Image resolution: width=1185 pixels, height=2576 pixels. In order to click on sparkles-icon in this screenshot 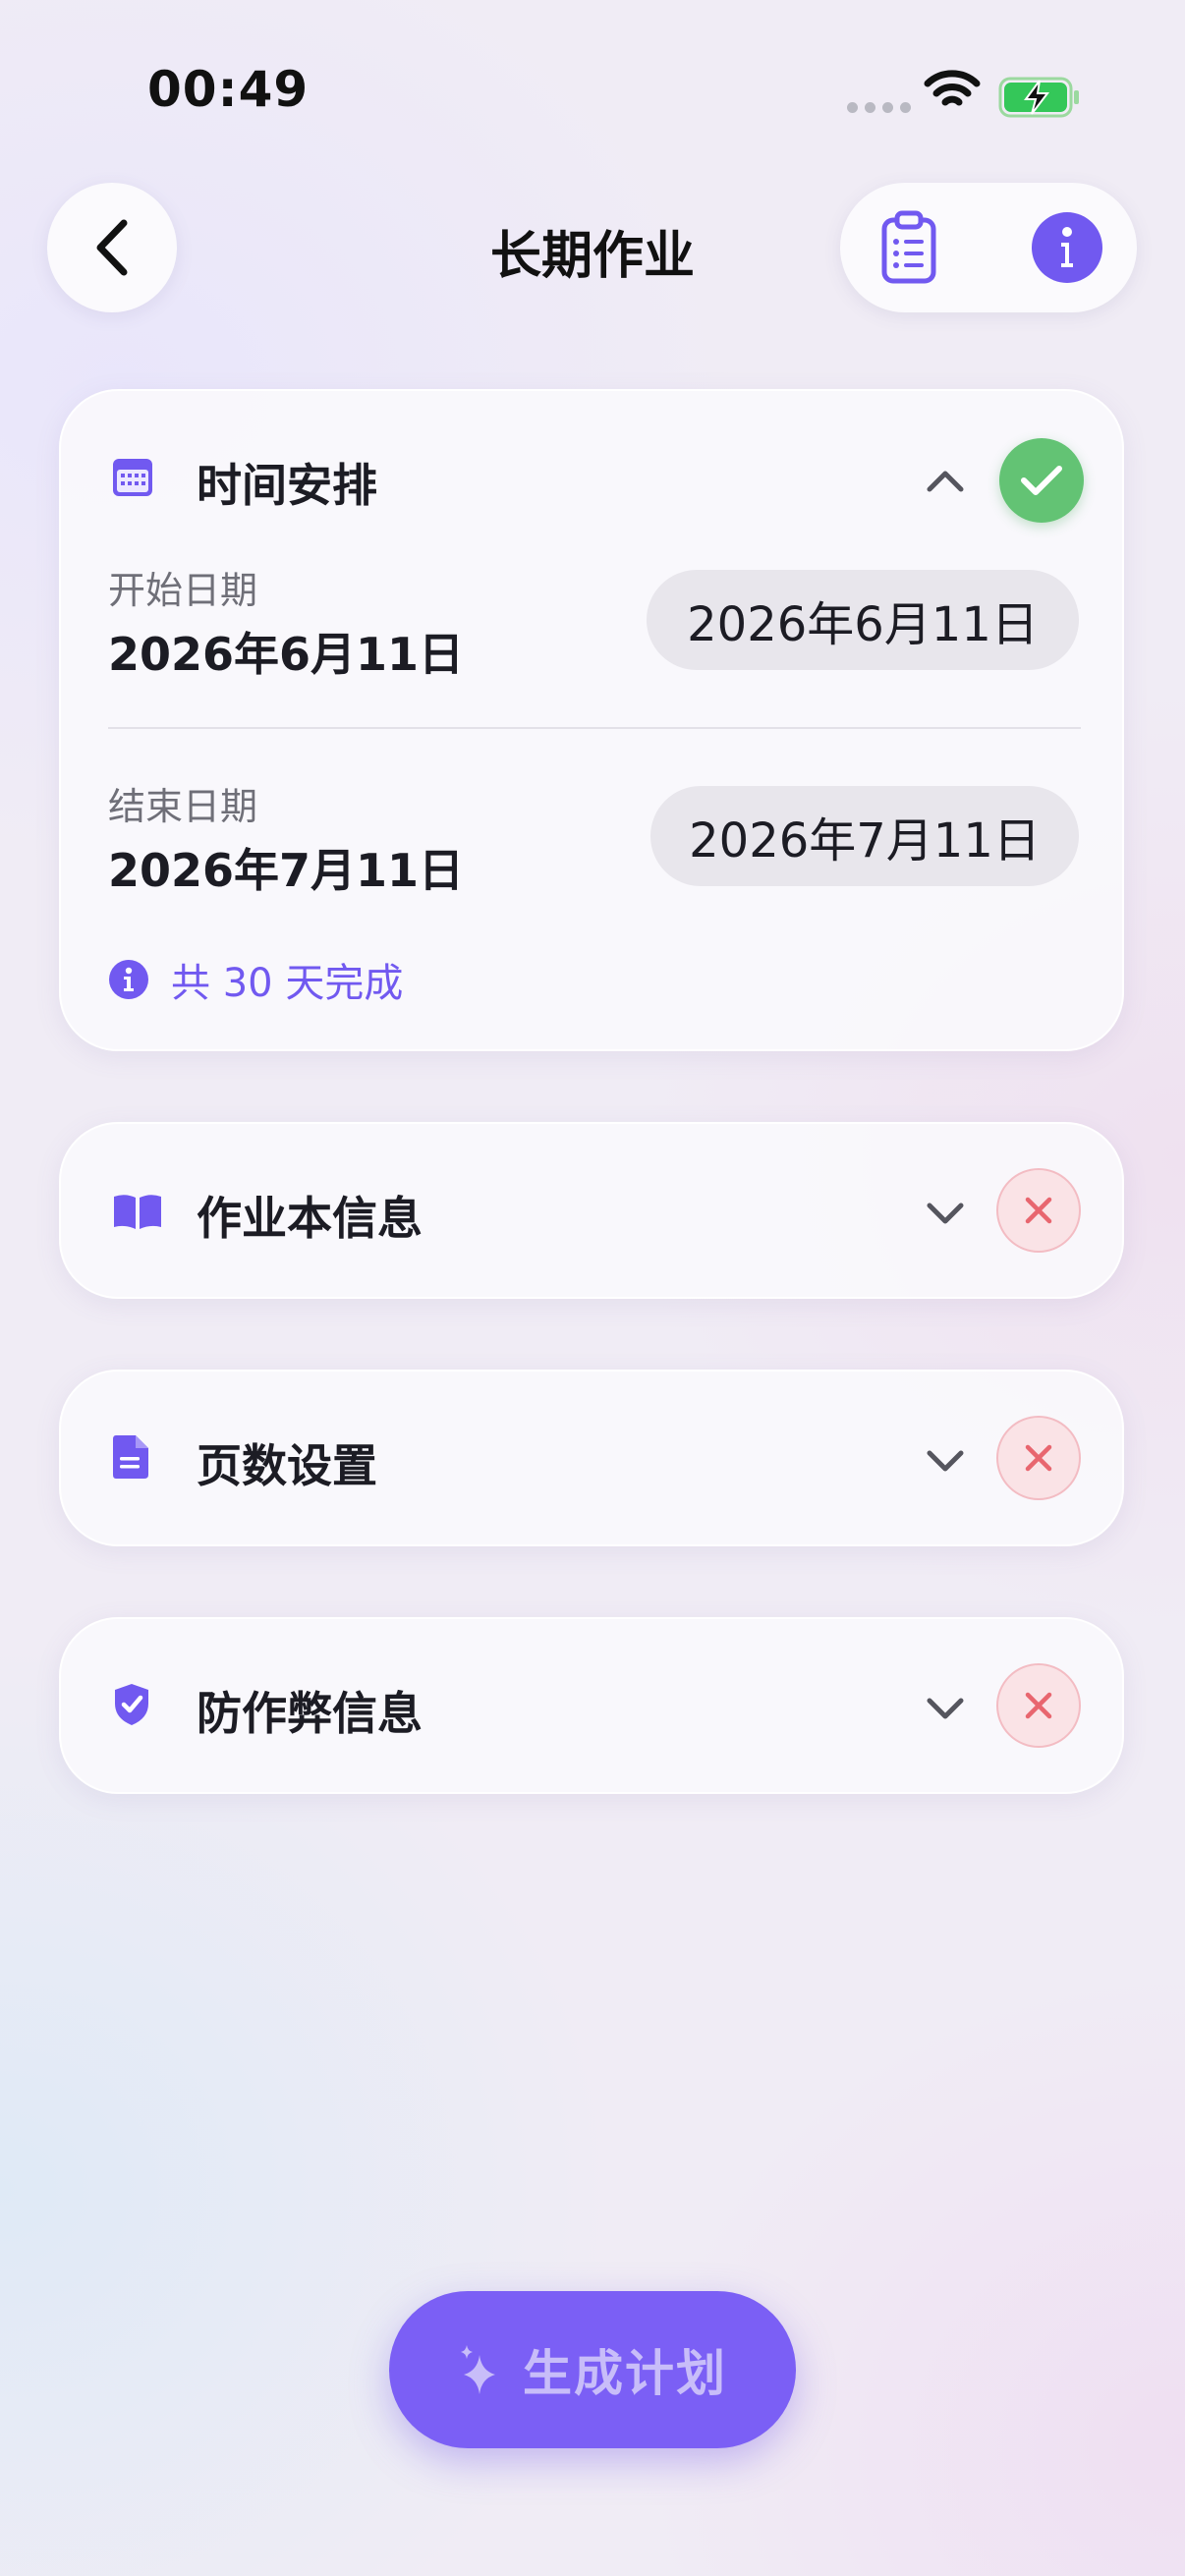, I will do `click(478, 2369)`.